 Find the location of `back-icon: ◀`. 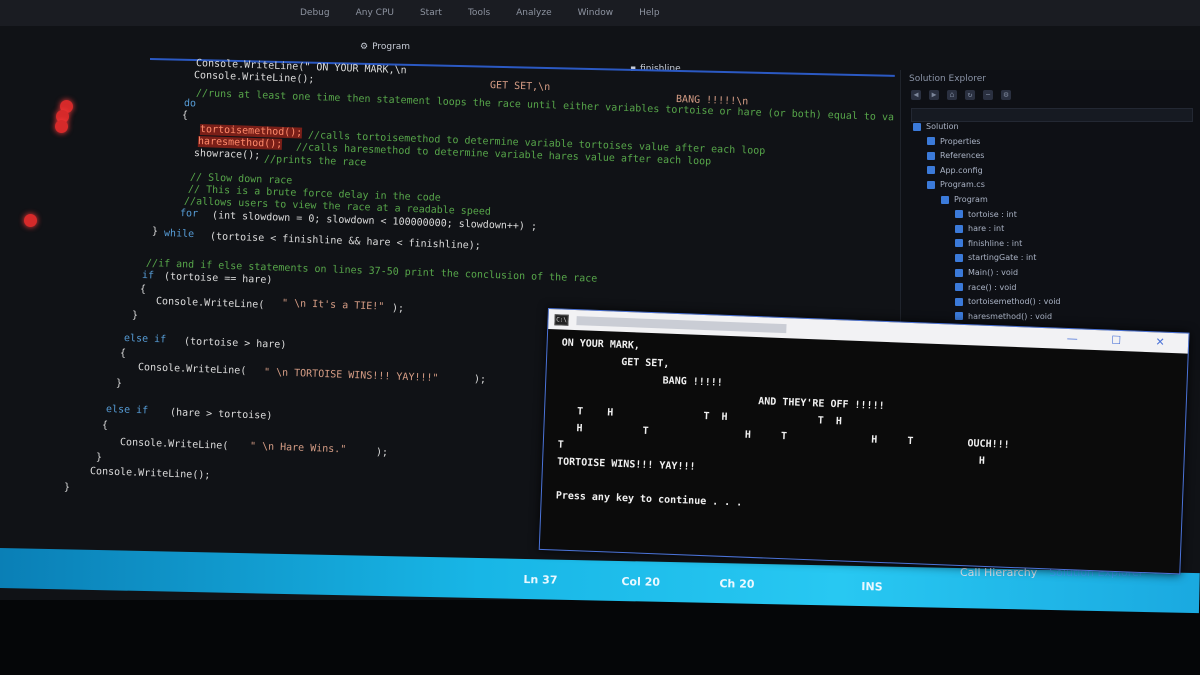

back-icon: ◀ is located at coordinates (916, 95).